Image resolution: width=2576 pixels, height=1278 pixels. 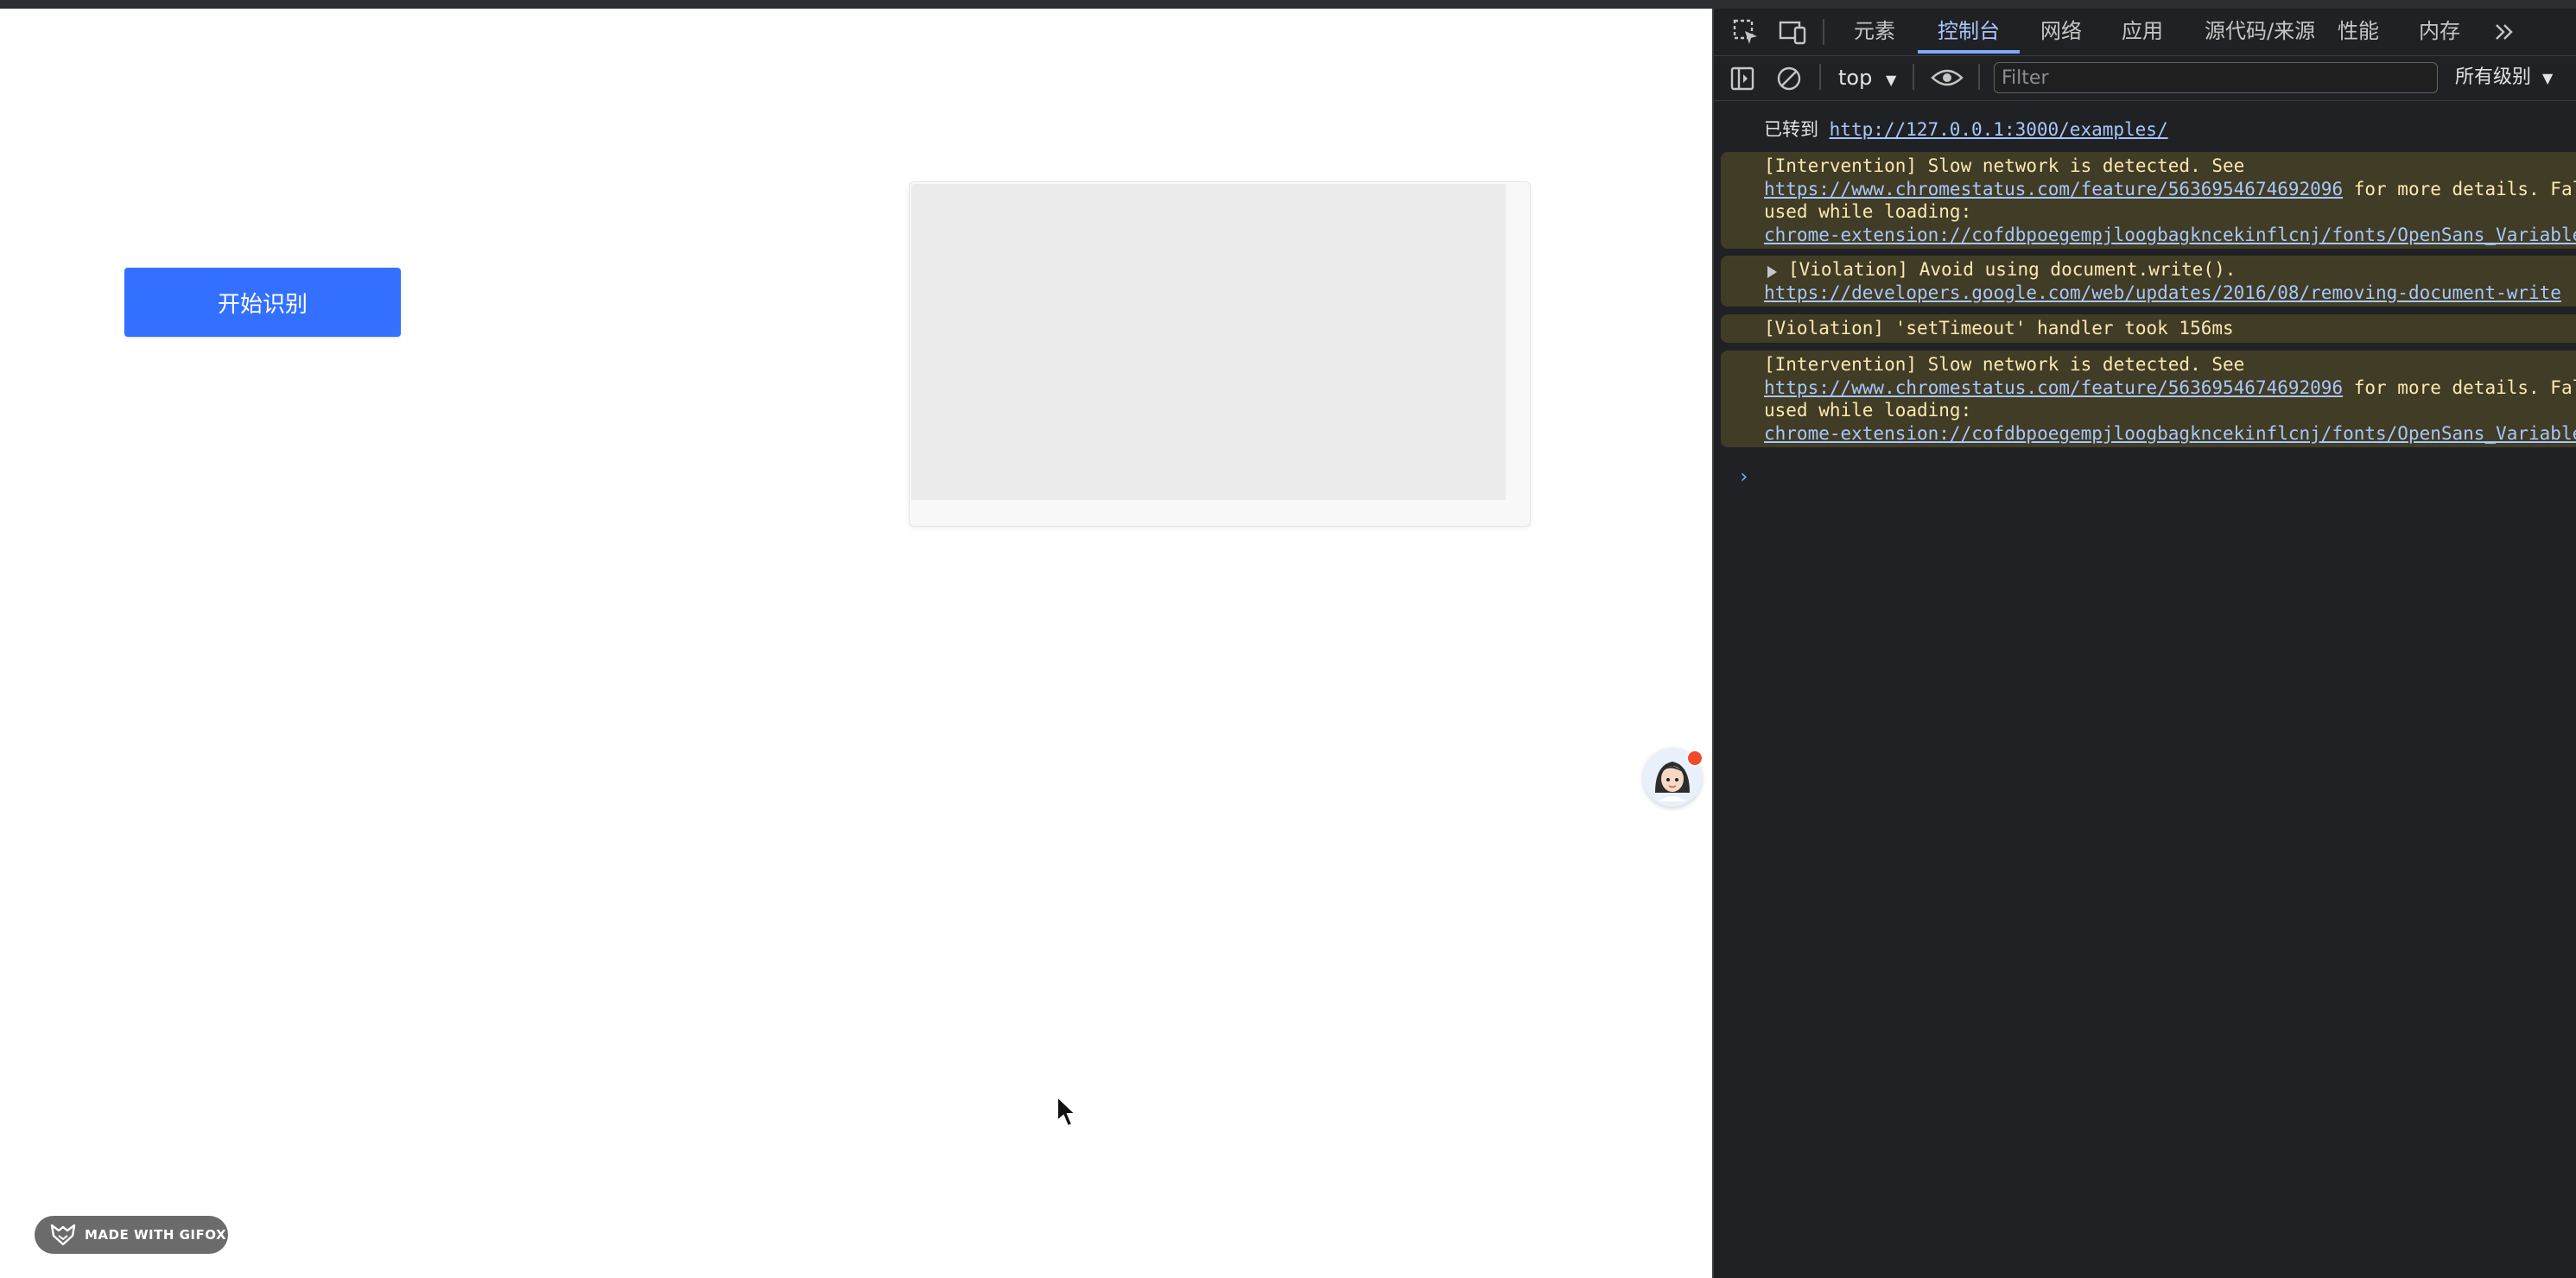 What do you see at coordinates (1772, 272) in the screenshot?
I see `expand-arrow-icon` at bounding box center [1772, 272].